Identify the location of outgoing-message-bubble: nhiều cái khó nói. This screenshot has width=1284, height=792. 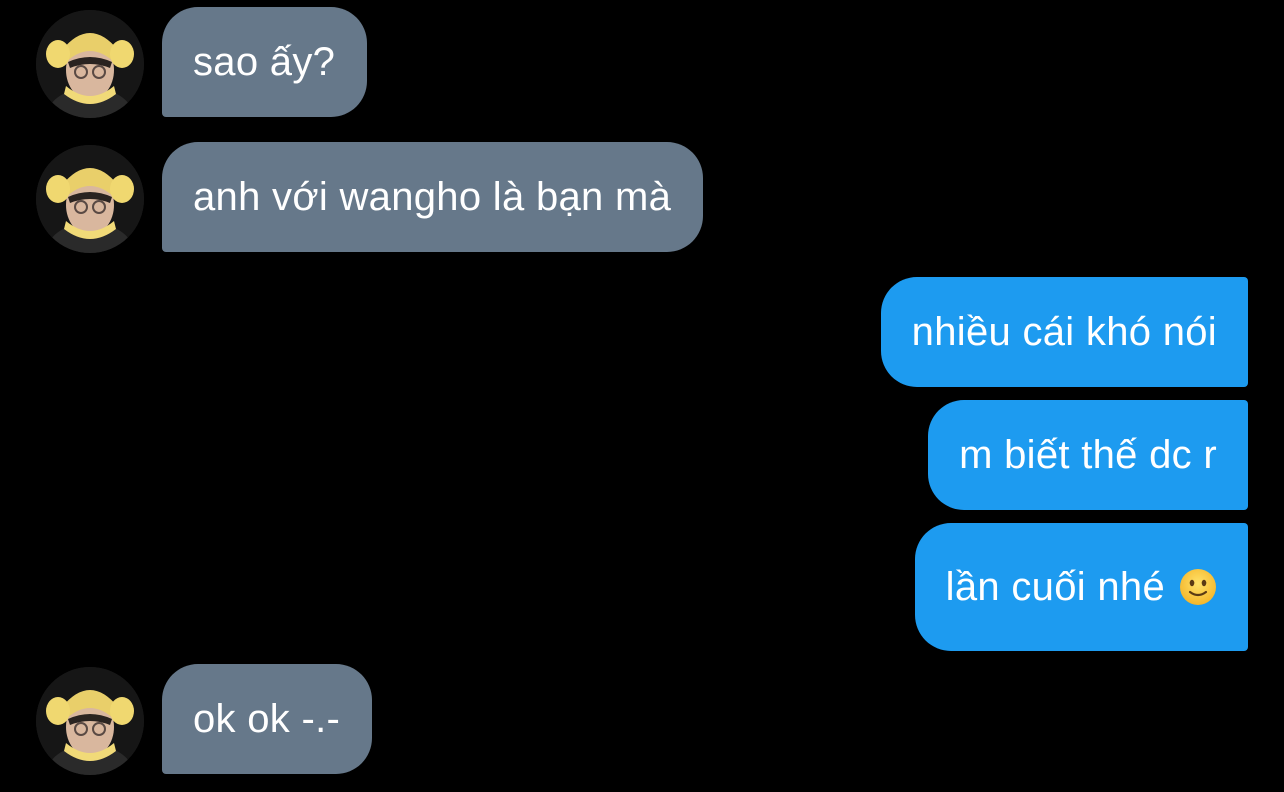
(1064, 332).